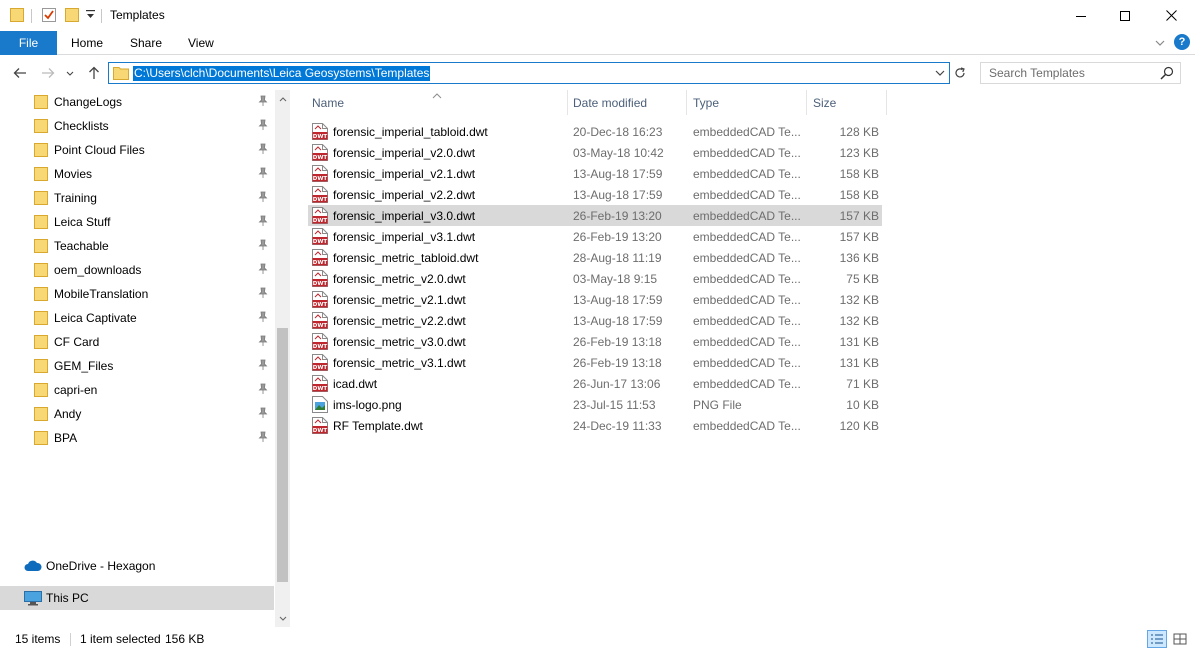 This screenshot has width=1195, height=651. I want to click on new-folder-icon, so click(72, 16).